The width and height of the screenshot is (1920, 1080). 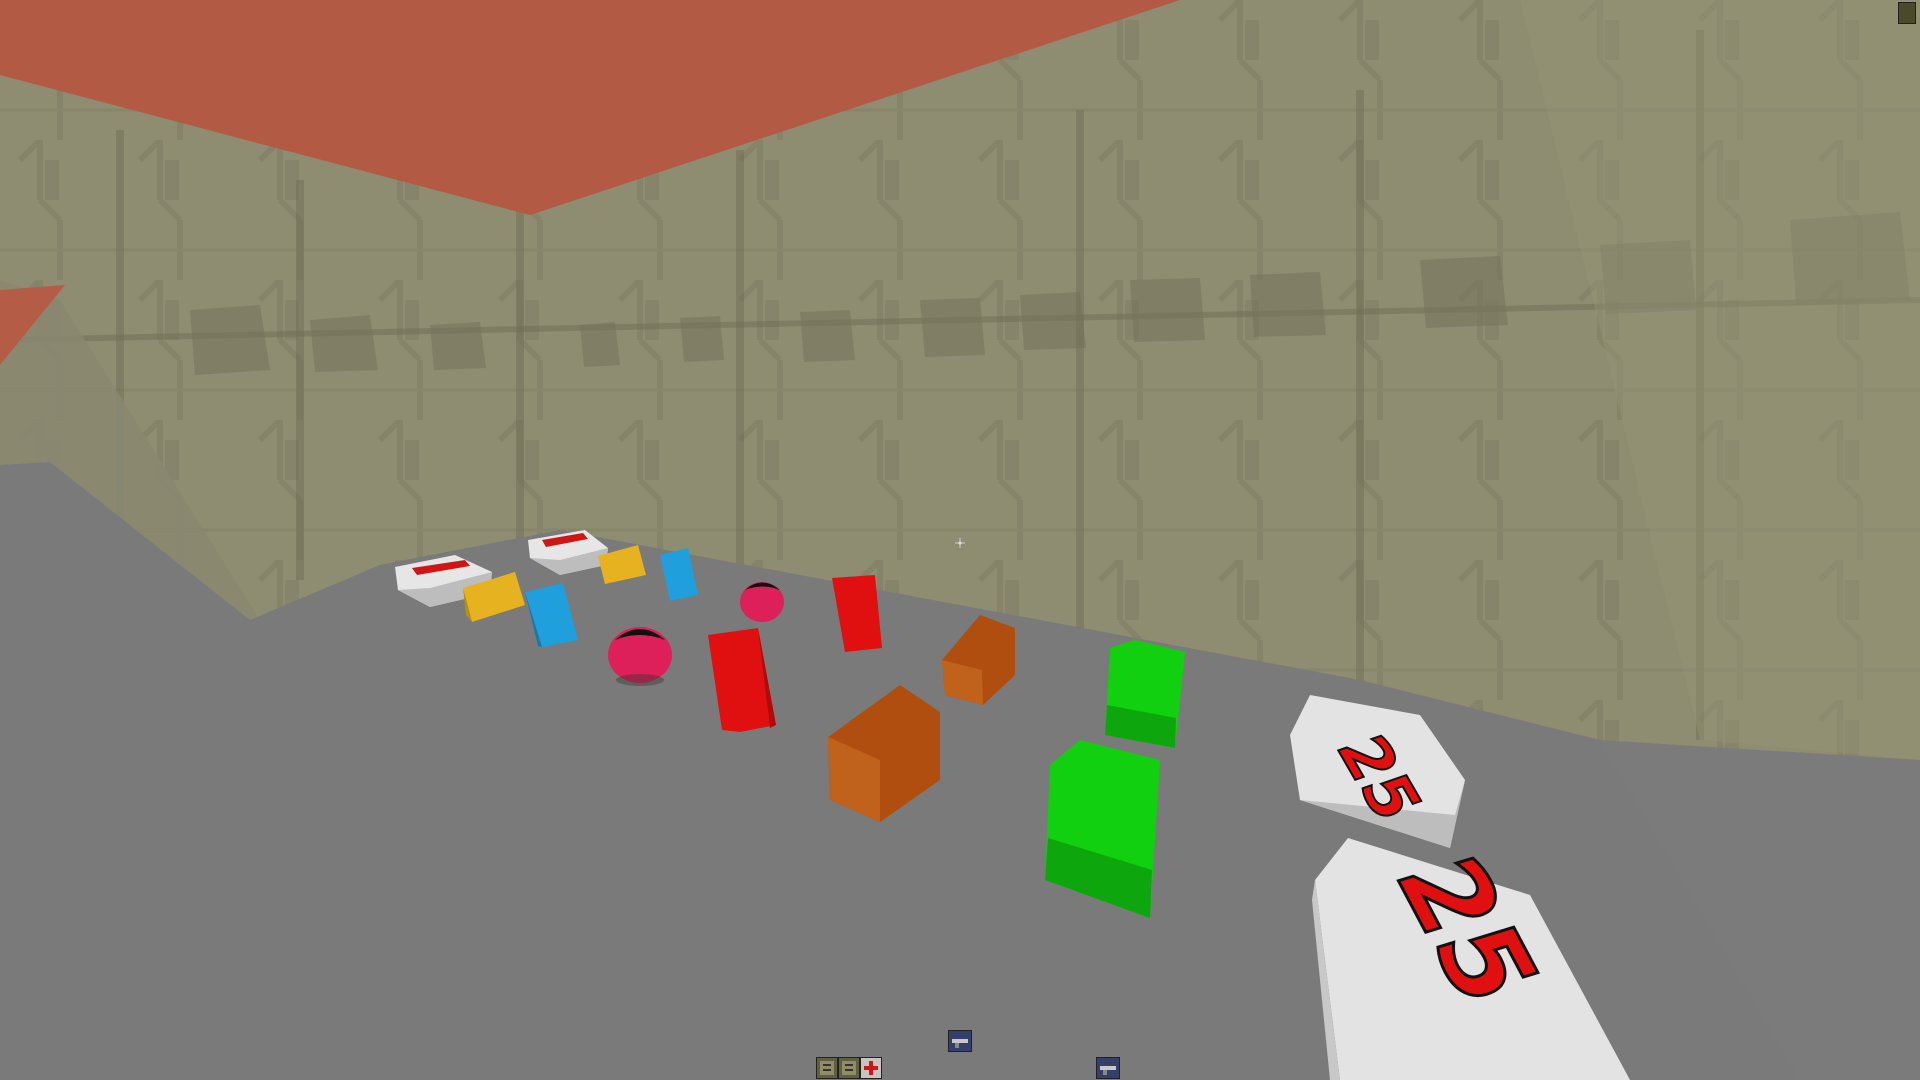 What do you see at coordinates (762, 602) in the screenshot?
I see `pink-sphere` at bounding box center [762, 602].